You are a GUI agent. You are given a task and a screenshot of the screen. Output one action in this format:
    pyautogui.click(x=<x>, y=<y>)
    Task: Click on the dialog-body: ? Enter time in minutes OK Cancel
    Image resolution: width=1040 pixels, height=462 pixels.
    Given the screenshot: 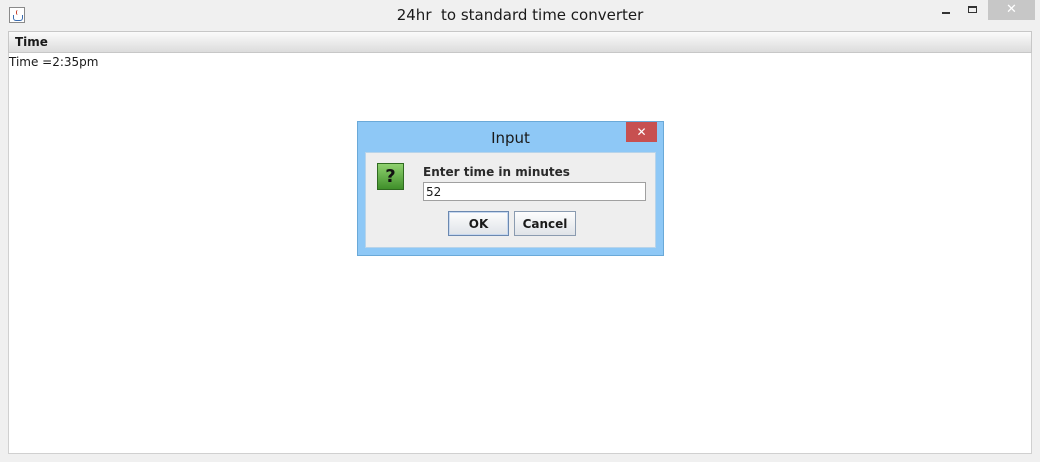 What is the action you would take?
    pyautogui.click(x=510, y=200)
    